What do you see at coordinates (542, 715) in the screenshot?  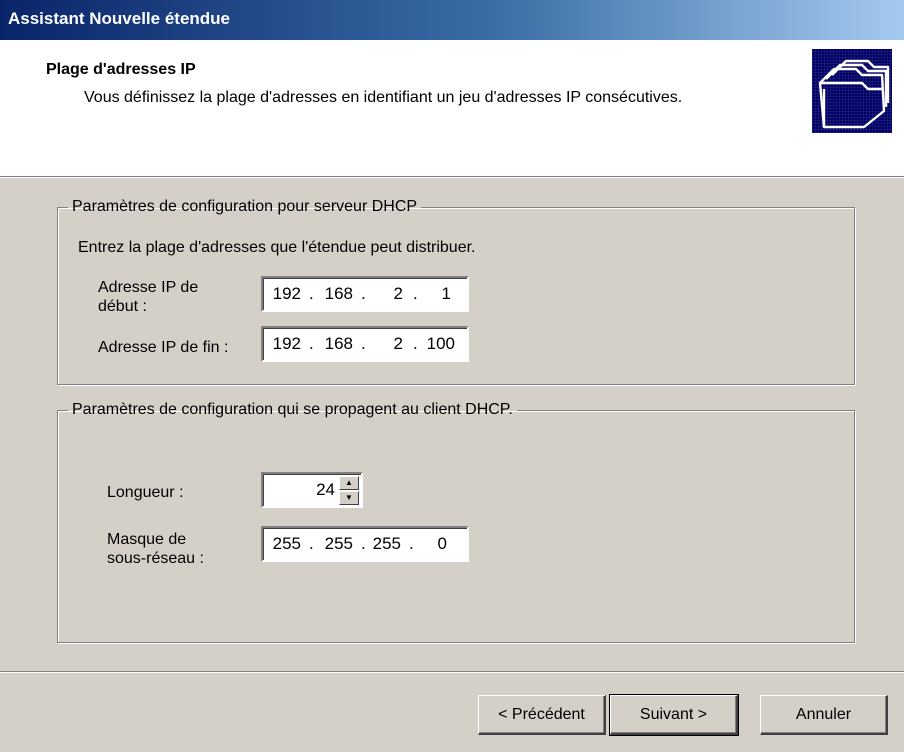 I see `back-button: < Précédent` at bounding box center [542, 715].